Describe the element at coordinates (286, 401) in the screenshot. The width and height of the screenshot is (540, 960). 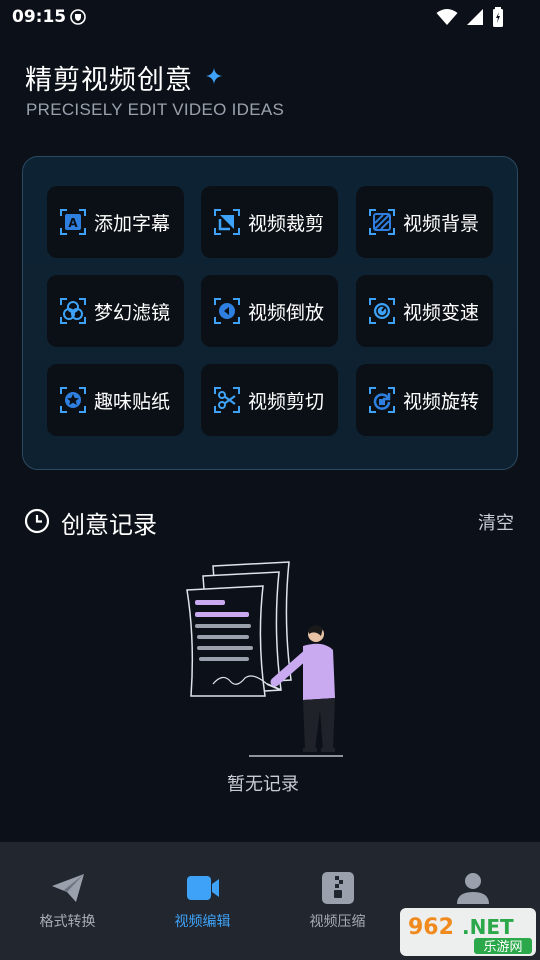
I see `tool-label: 视频剪切` at that location.